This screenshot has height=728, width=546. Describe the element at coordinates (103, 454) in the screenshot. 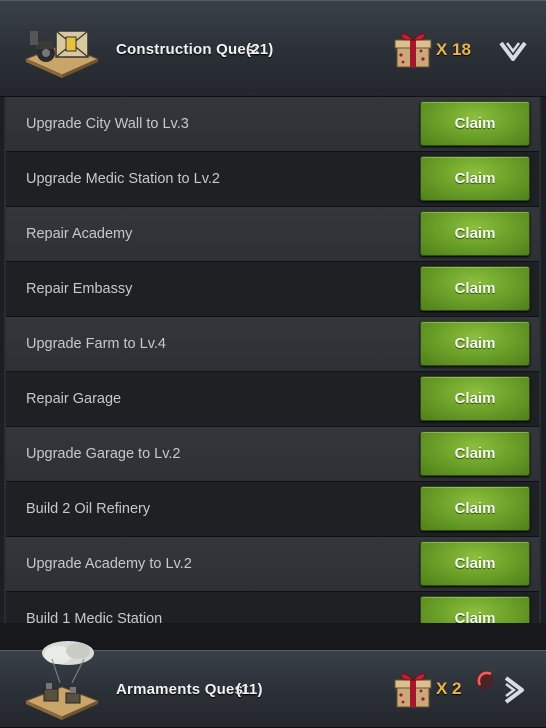

I see `quest-label: Upgrade Garage to Lv.2` at that location.